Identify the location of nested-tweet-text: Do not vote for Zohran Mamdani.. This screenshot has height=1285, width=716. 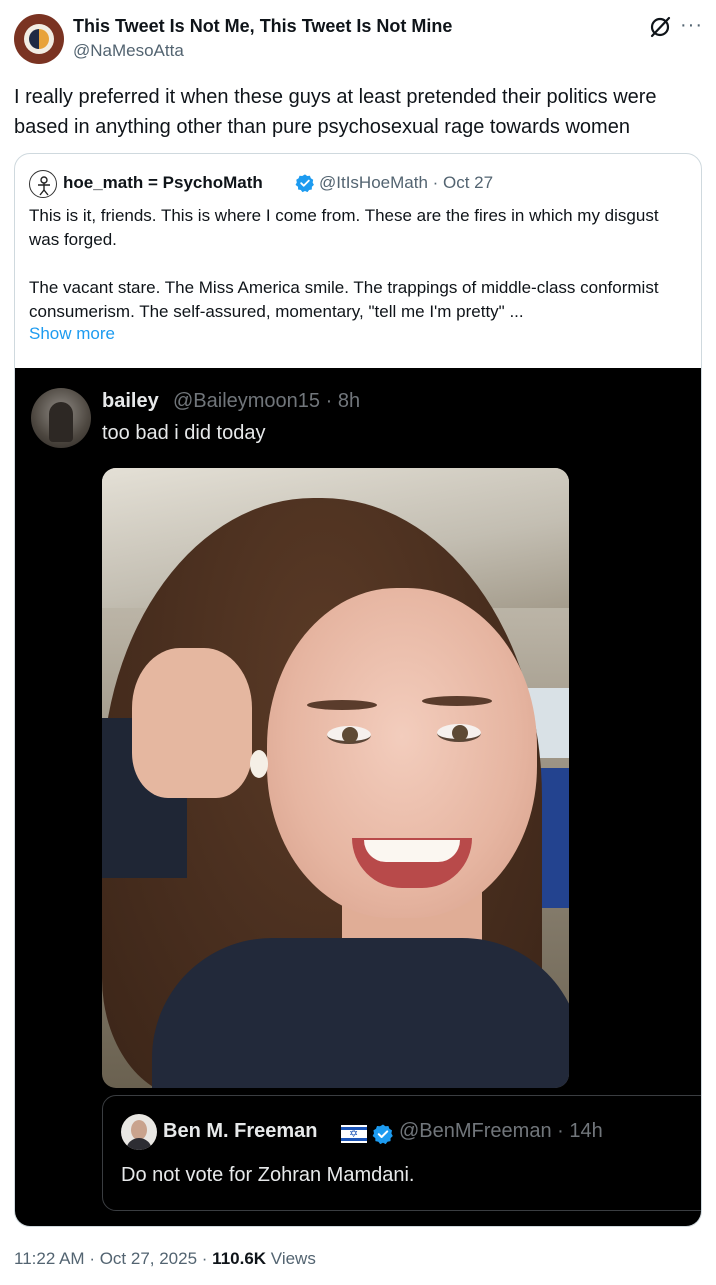
(268, 1175).